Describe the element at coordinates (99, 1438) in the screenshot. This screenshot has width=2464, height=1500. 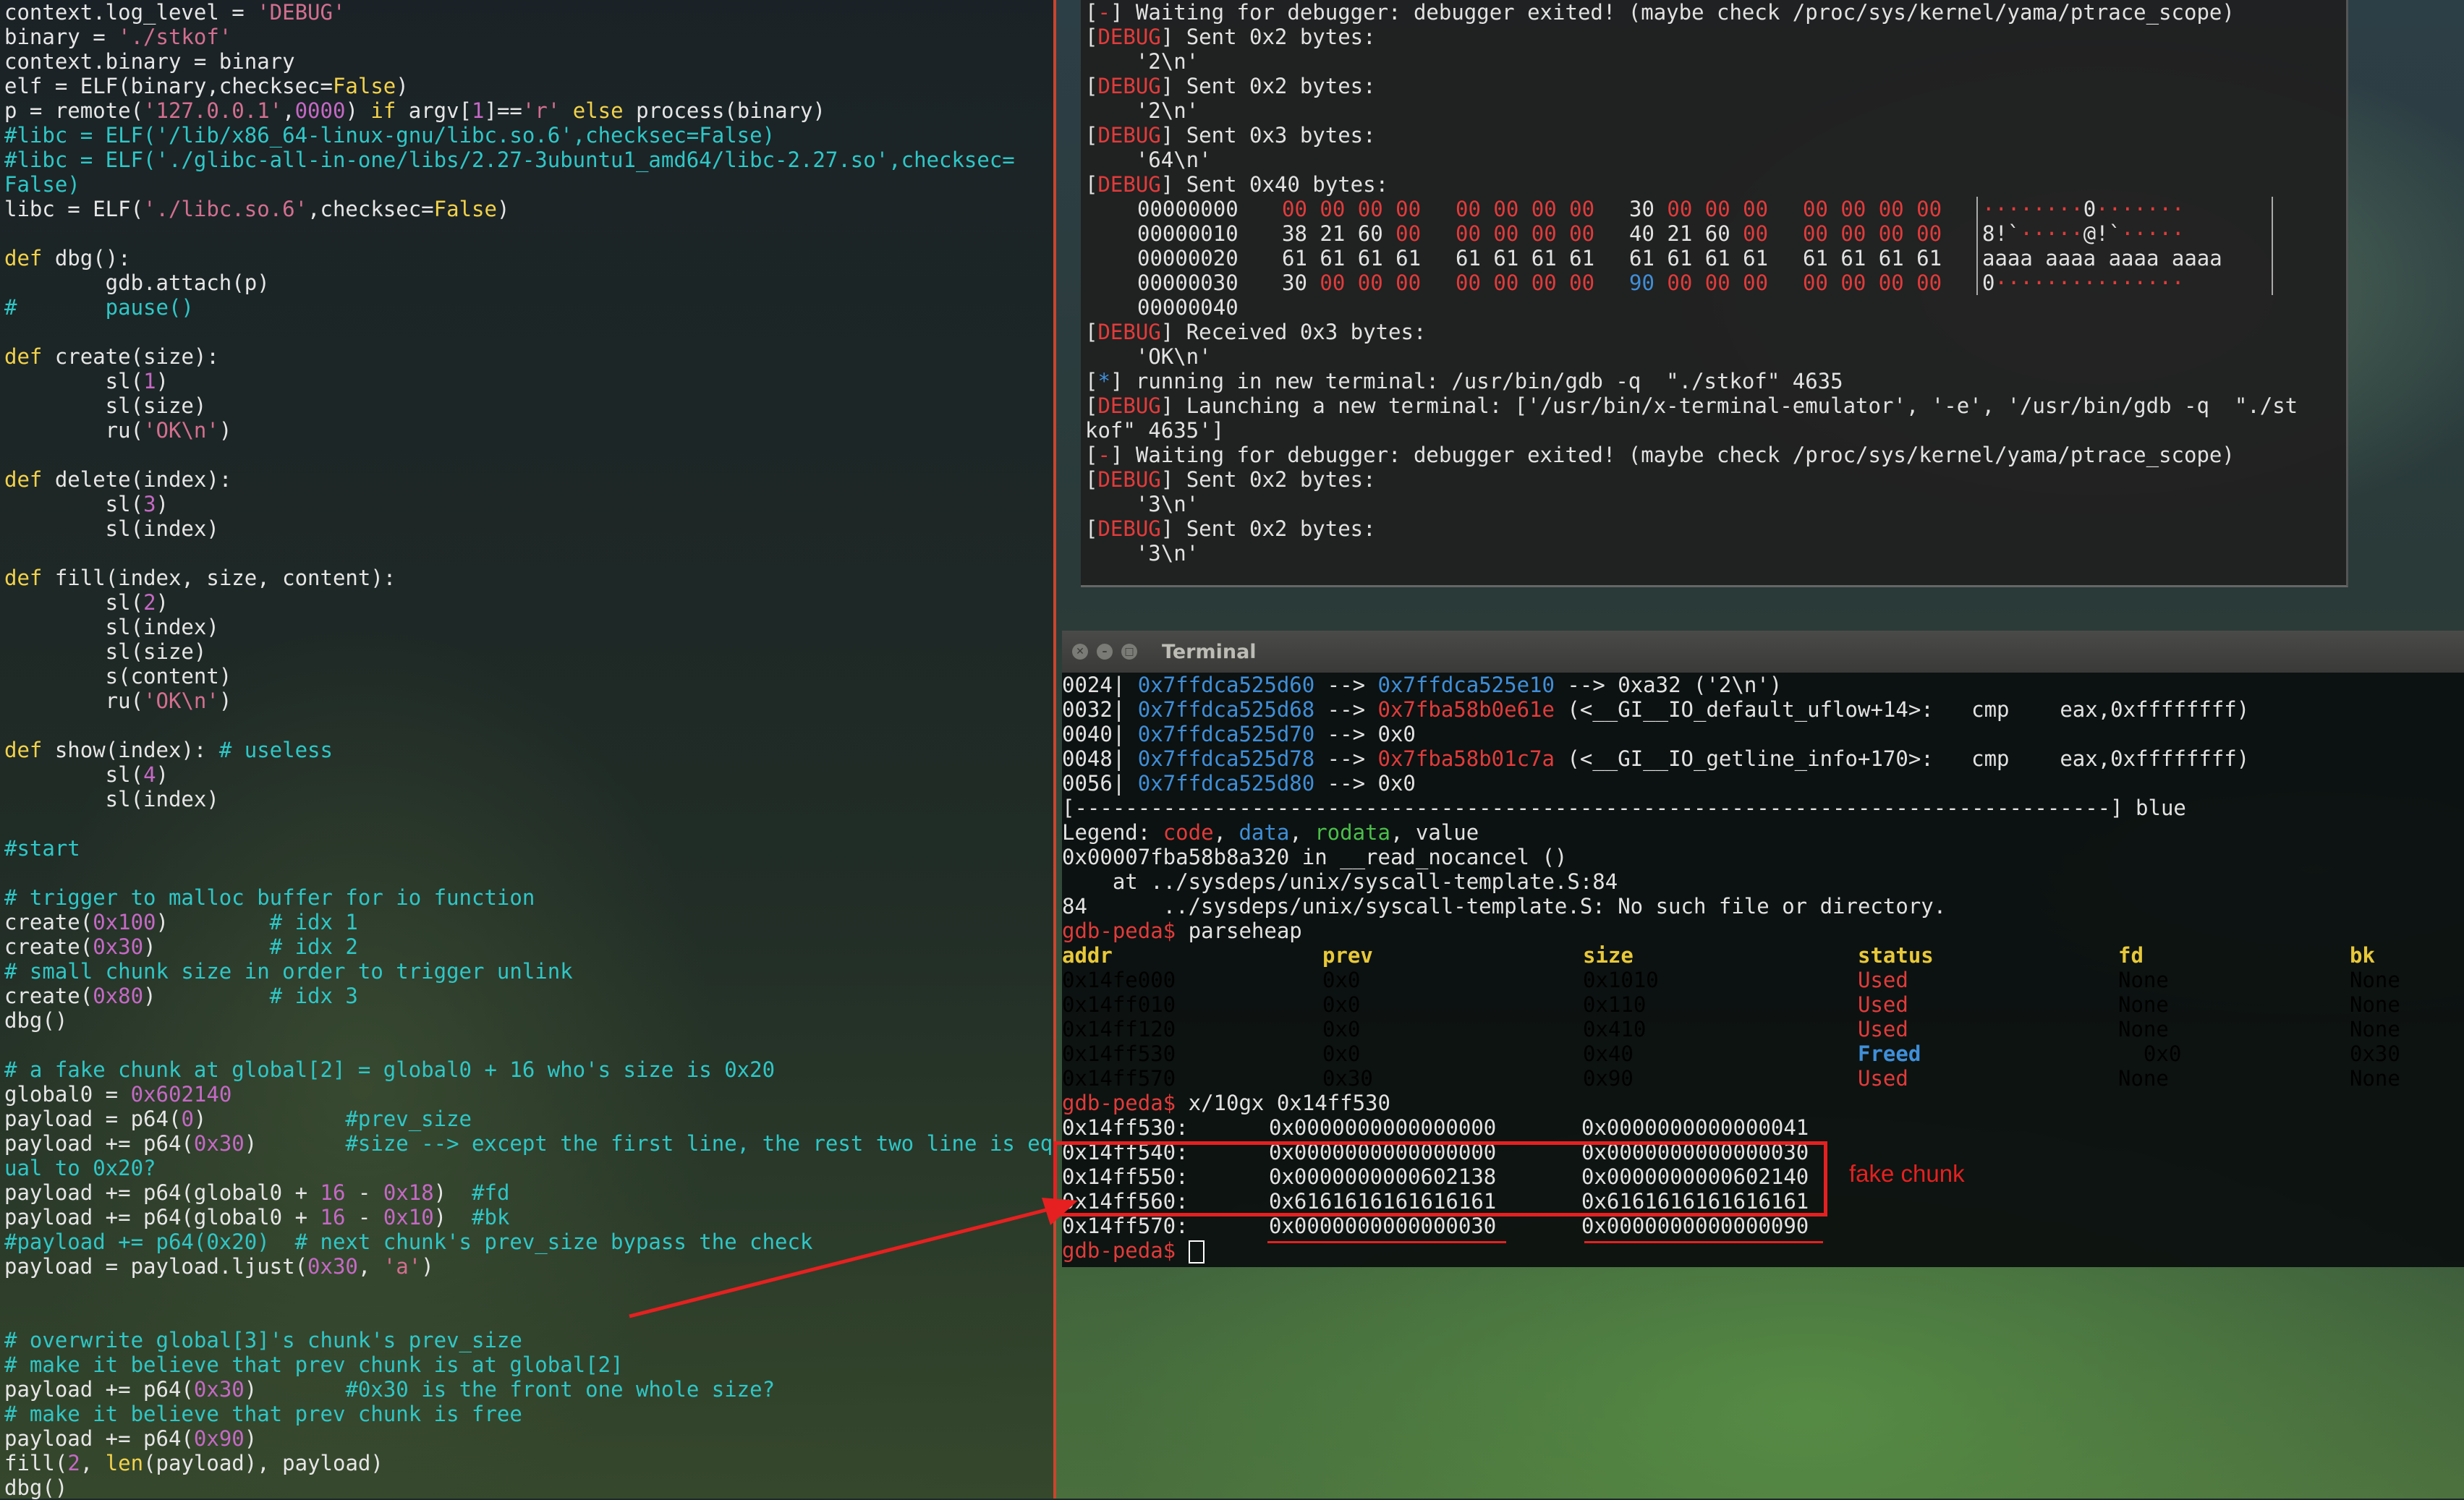
I see `code-line-token: payload += p64(` at that location.